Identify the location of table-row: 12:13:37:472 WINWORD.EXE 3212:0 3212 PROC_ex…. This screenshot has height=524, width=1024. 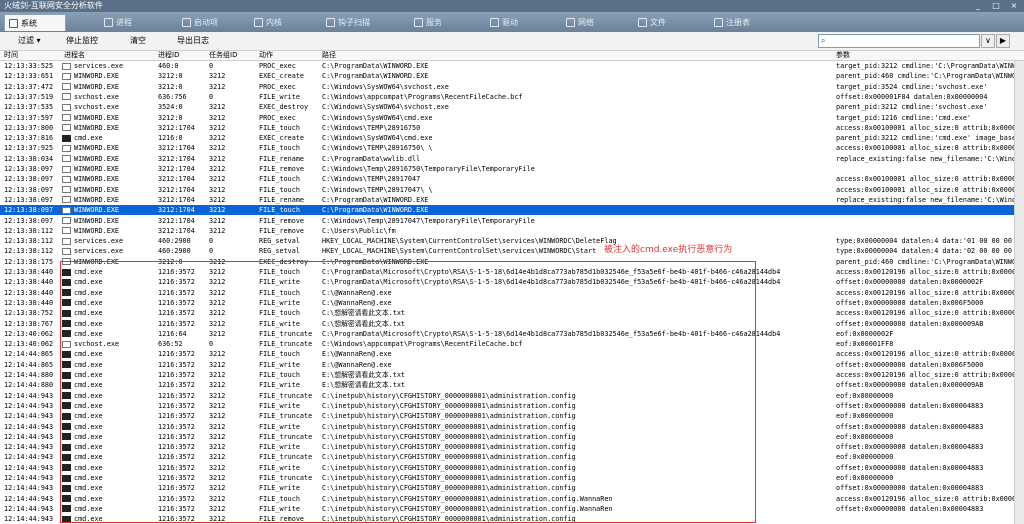
(512, 87).